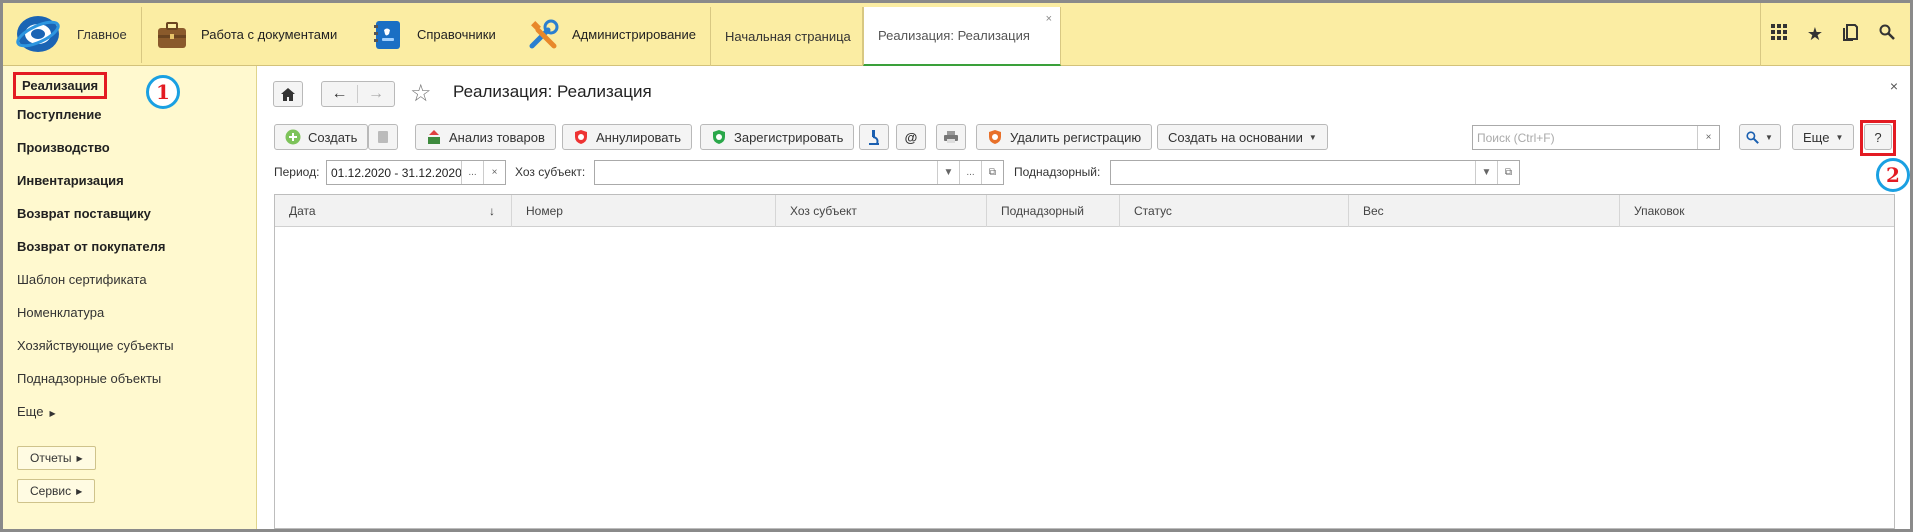  I want to click on sidebar-item-nomenclature: Номенклатура, so click(60, 312).